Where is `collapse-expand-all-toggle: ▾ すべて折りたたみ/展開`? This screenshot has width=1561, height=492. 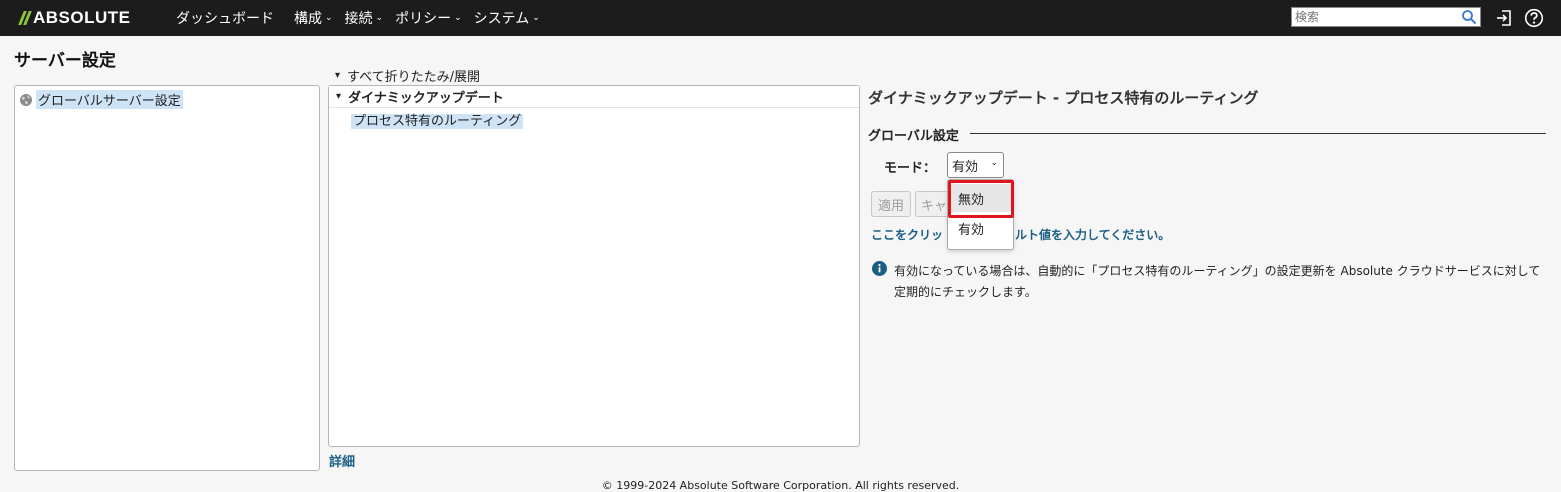 collapse-expand-all-toggle: ▾ すべて折りたたみ/展開 is located at coordinates (407, 75).